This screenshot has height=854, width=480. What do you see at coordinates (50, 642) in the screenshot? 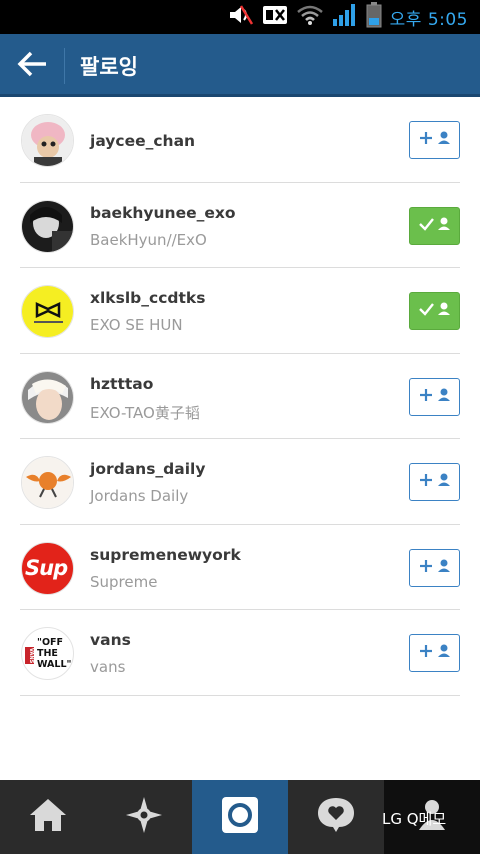
I see `vans-logo-line1: "OFF` at bounding box center [50, 642].